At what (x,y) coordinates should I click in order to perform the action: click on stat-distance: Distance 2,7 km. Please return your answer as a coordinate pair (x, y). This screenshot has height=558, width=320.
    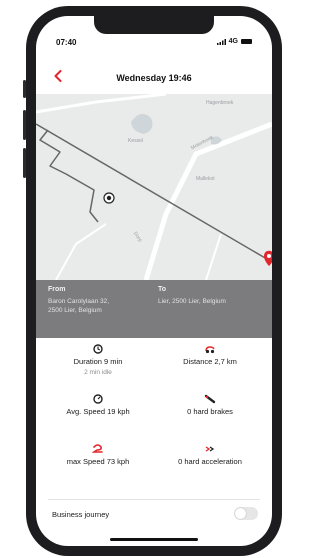
    Looking at the image, I should click on (210, 355).